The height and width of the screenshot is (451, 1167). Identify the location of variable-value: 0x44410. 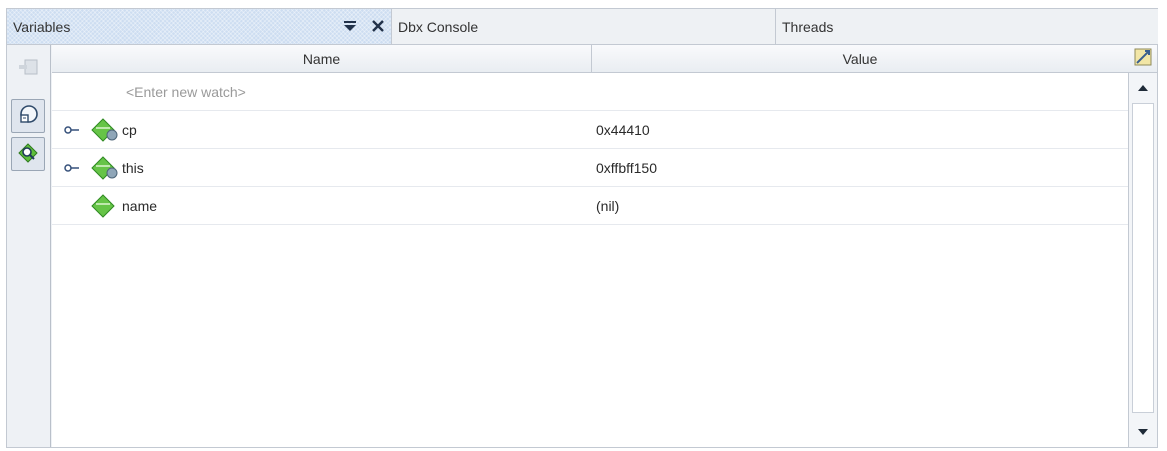
(623, 129).